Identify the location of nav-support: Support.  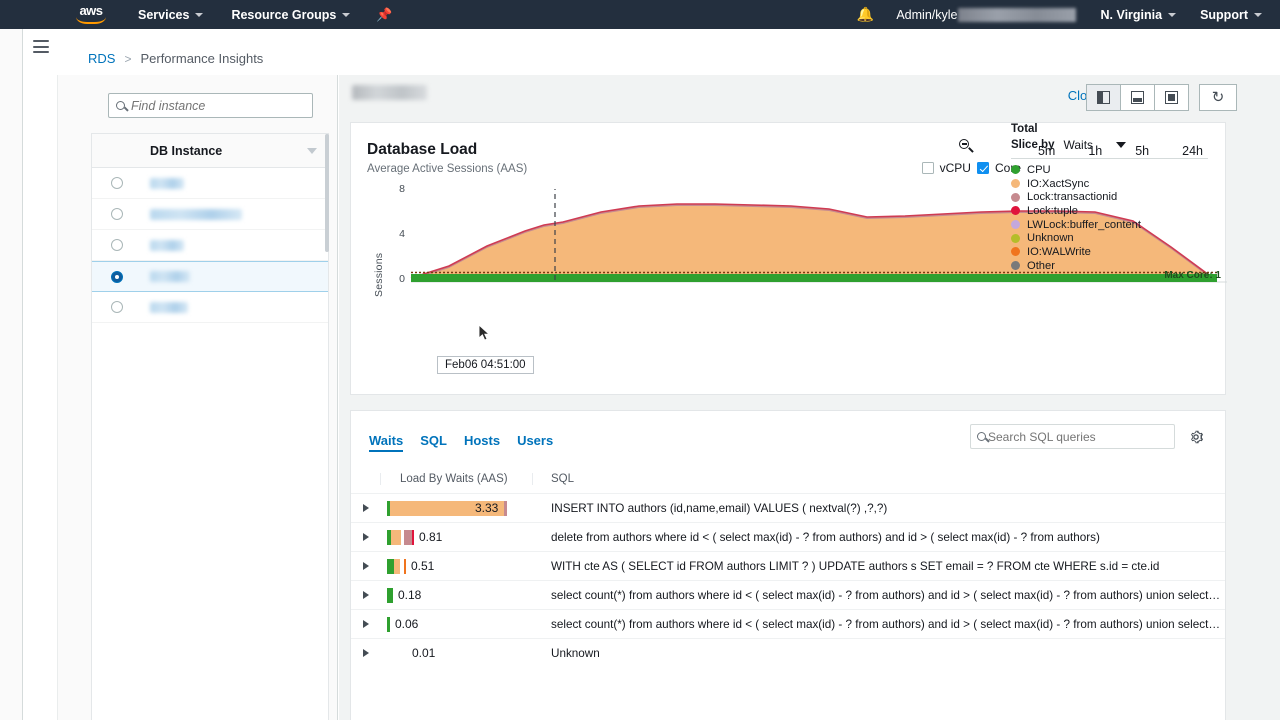
(1231, 15).